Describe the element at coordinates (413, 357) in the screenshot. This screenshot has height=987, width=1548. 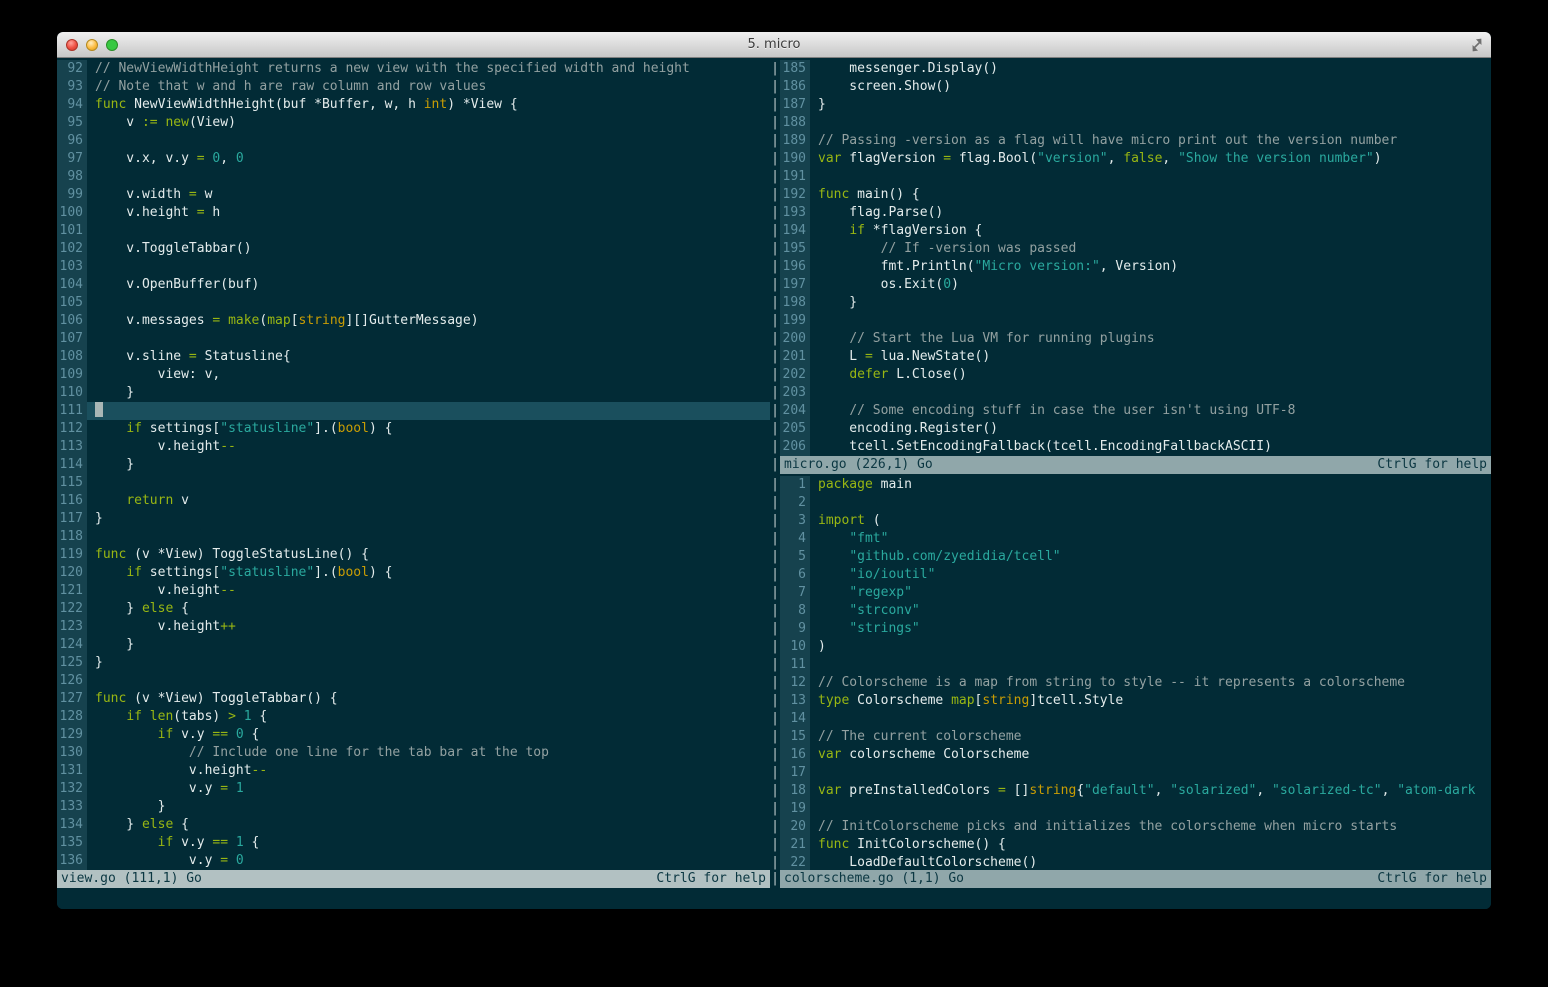
I see `code-line: 108 v.sline = Statusline{` at that location.